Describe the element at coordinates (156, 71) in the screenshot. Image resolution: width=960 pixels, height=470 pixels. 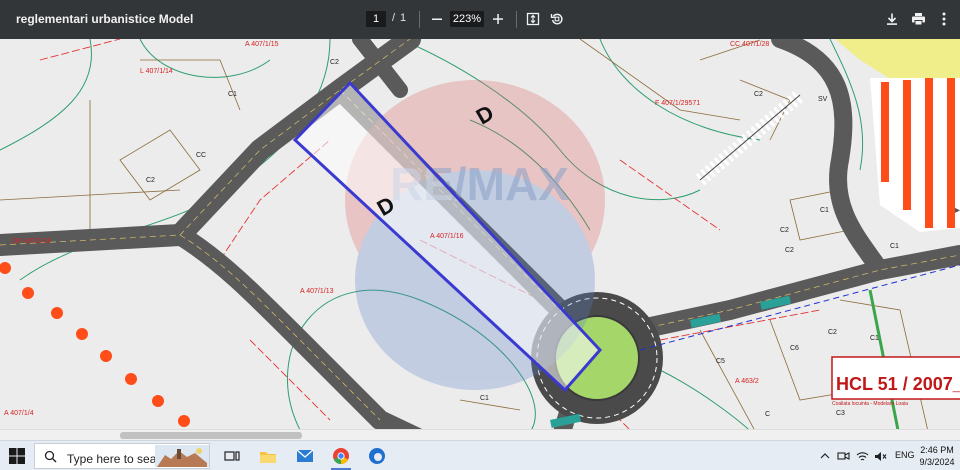
I see `map-label: L 407/1/14` at that location.